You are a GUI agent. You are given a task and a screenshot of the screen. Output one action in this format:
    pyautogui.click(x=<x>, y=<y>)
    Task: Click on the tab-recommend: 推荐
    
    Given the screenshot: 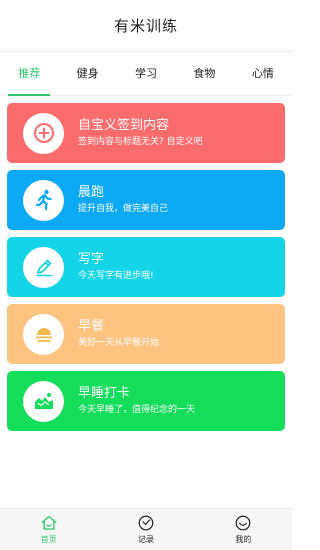 What is the action you would take?
    pyautogui.click(x=29, y=74)
    